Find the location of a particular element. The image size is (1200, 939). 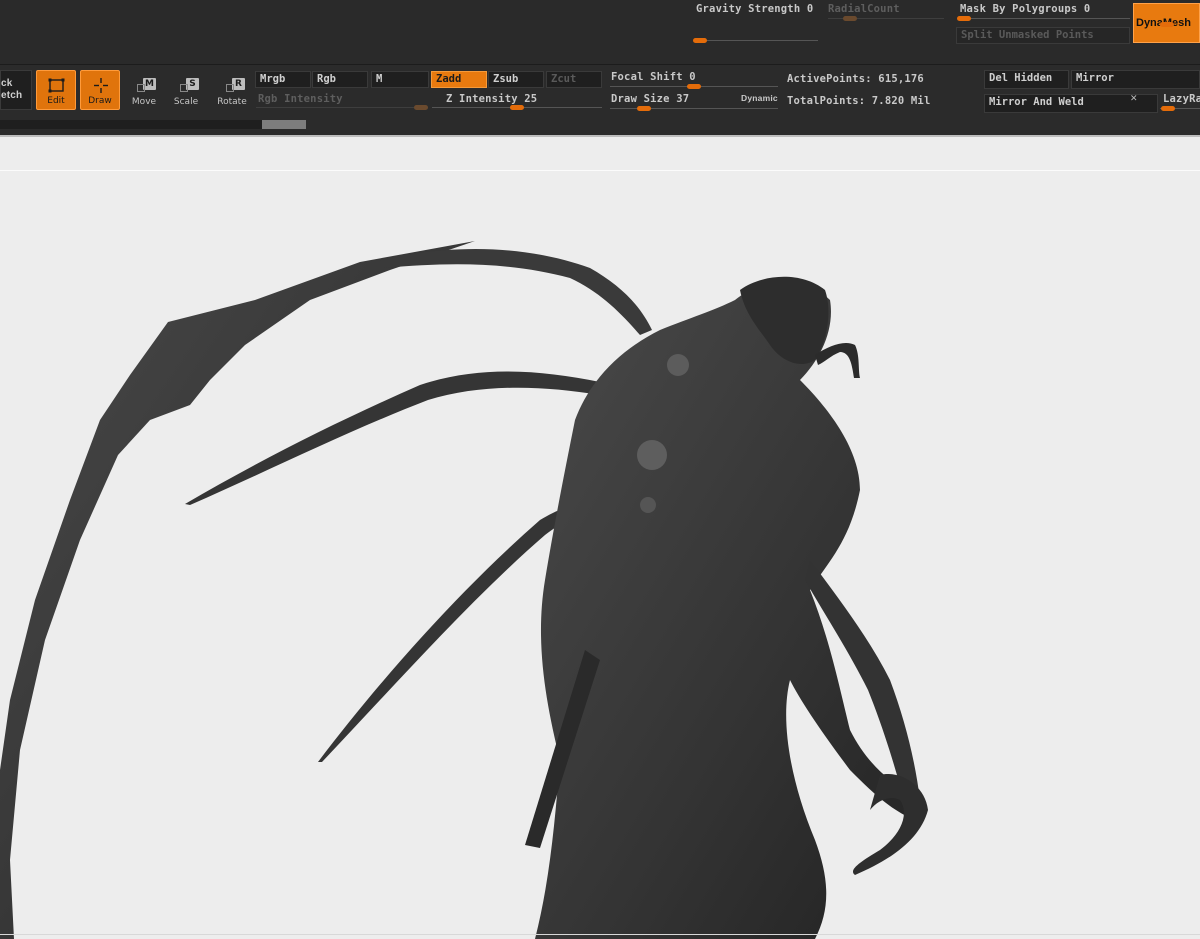

active-points-readout: ActivePoints: 615,176 is located at coordinates (855, 79).